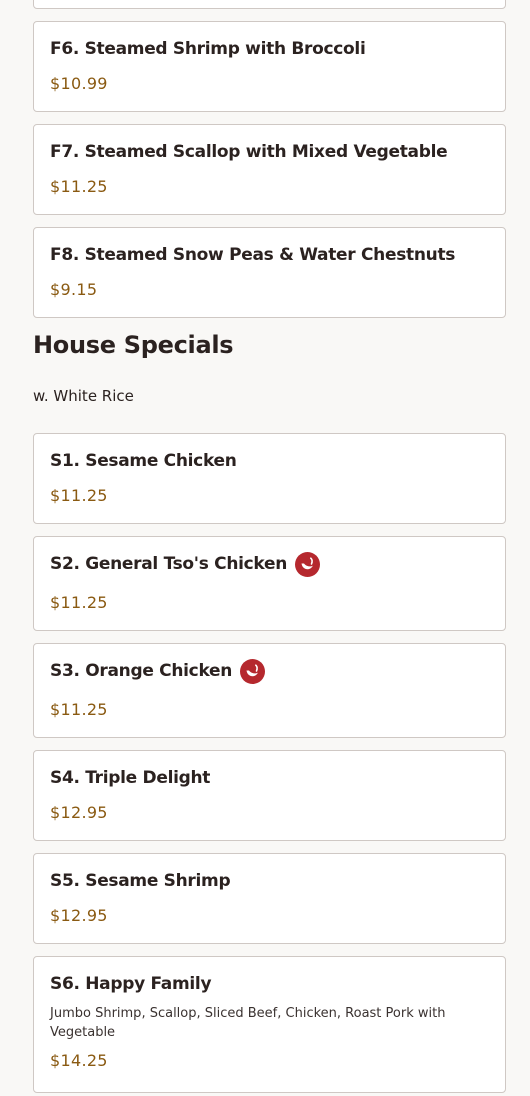  What do you see at coordinates (79, 83) in the screenshot?
I see `menu-item-price: $10.99` at bounding box center [79, 83].